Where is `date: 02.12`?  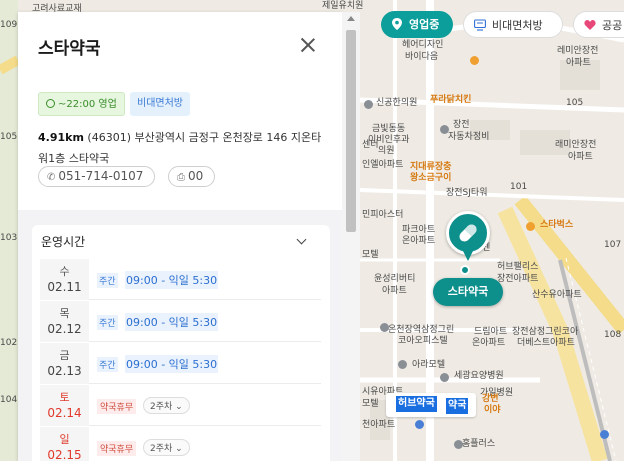
date: 02.12 is located at coordinates (64, 329).